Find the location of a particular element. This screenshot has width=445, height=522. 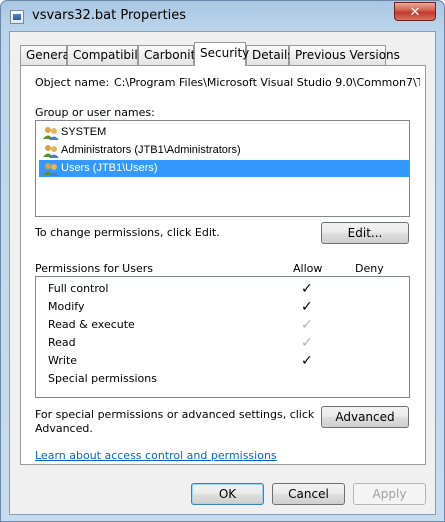

tab-compatibility: Compatibility is located at coordinates (110, 55).